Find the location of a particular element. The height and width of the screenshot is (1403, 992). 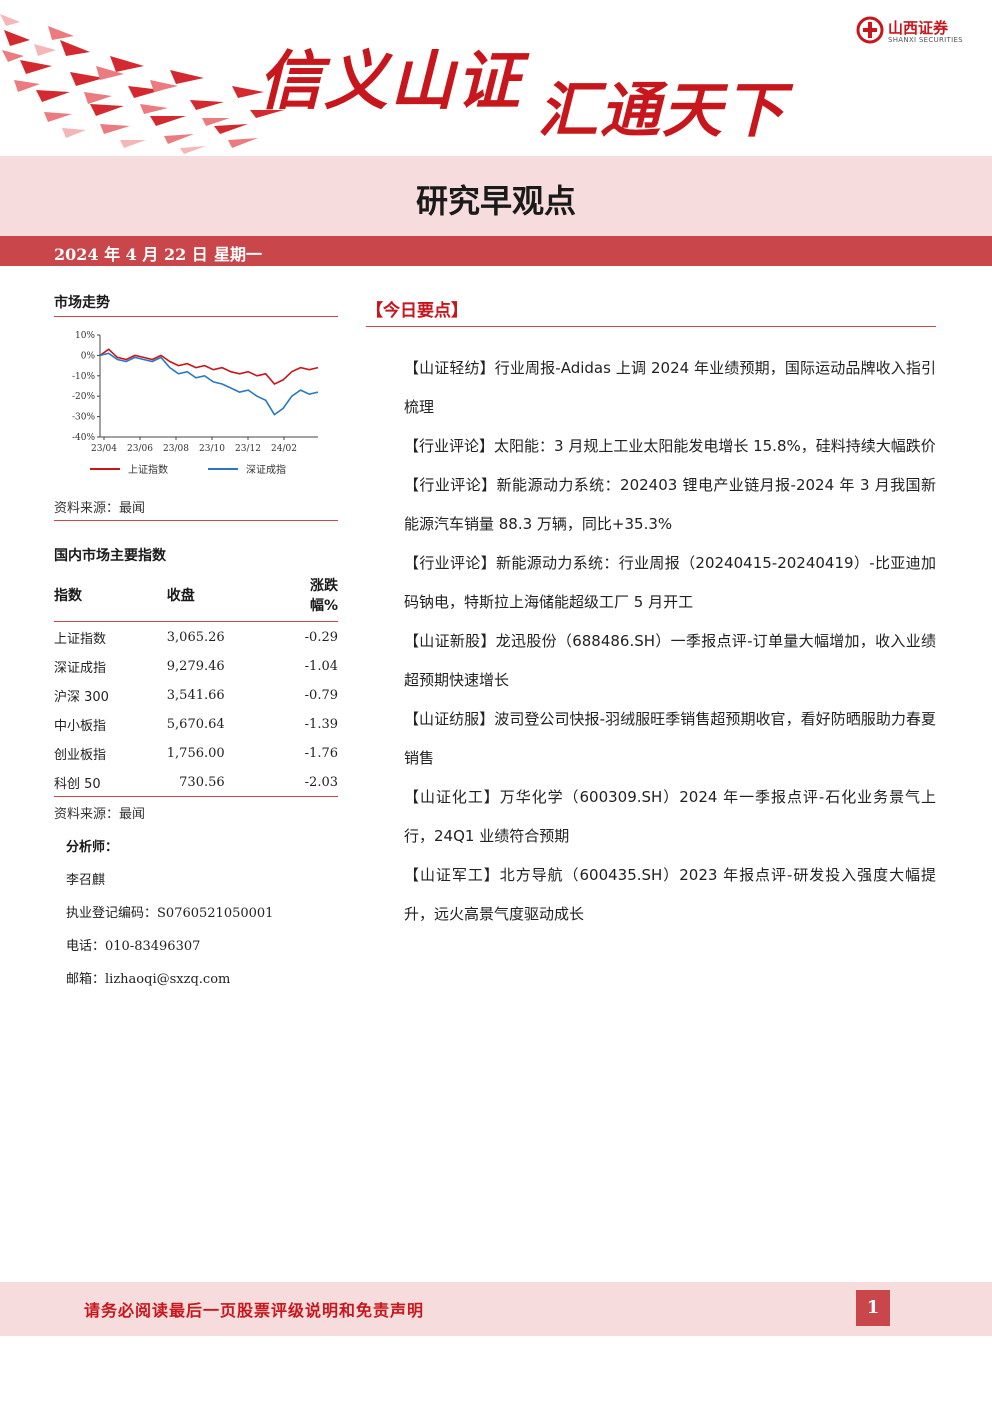

x-tick-label: 23/12 is located at coordinates (248, 449).